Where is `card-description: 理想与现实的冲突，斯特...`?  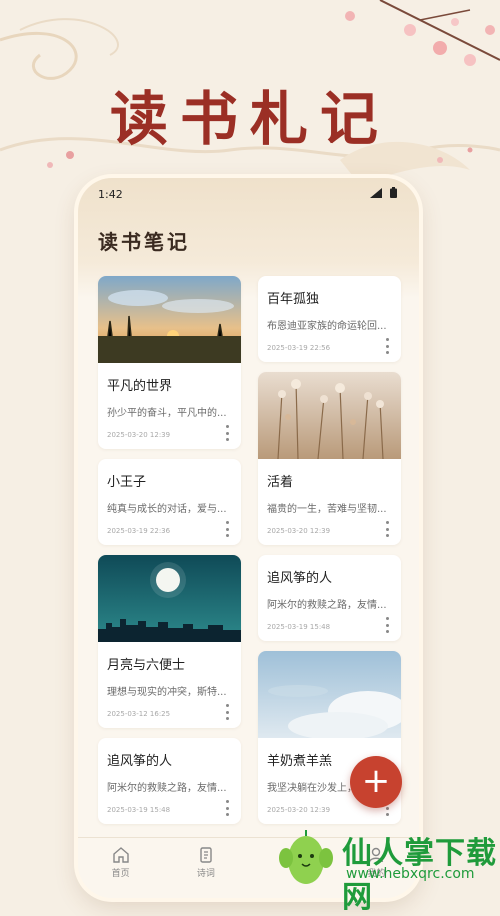
card-description: 理想与现实的冲突，斯特... is located at coordinates (167, 692).